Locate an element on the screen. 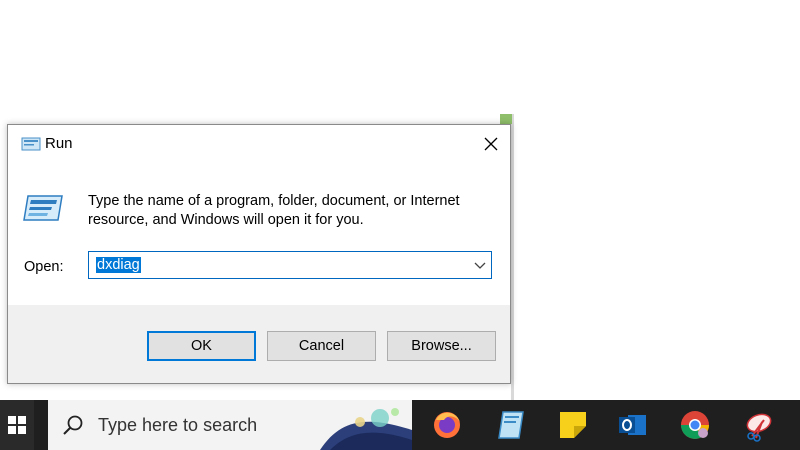 Image resolution: width=800 pixels, height=450 pixels. dialog-title: Run is located at coordinates (59, 143).